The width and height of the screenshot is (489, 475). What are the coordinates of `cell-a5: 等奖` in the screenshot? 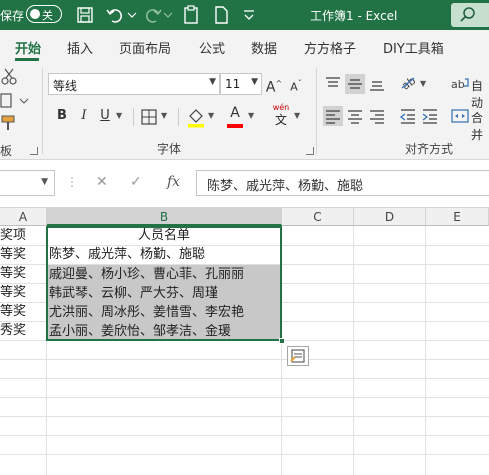 It's located at (23, 311).